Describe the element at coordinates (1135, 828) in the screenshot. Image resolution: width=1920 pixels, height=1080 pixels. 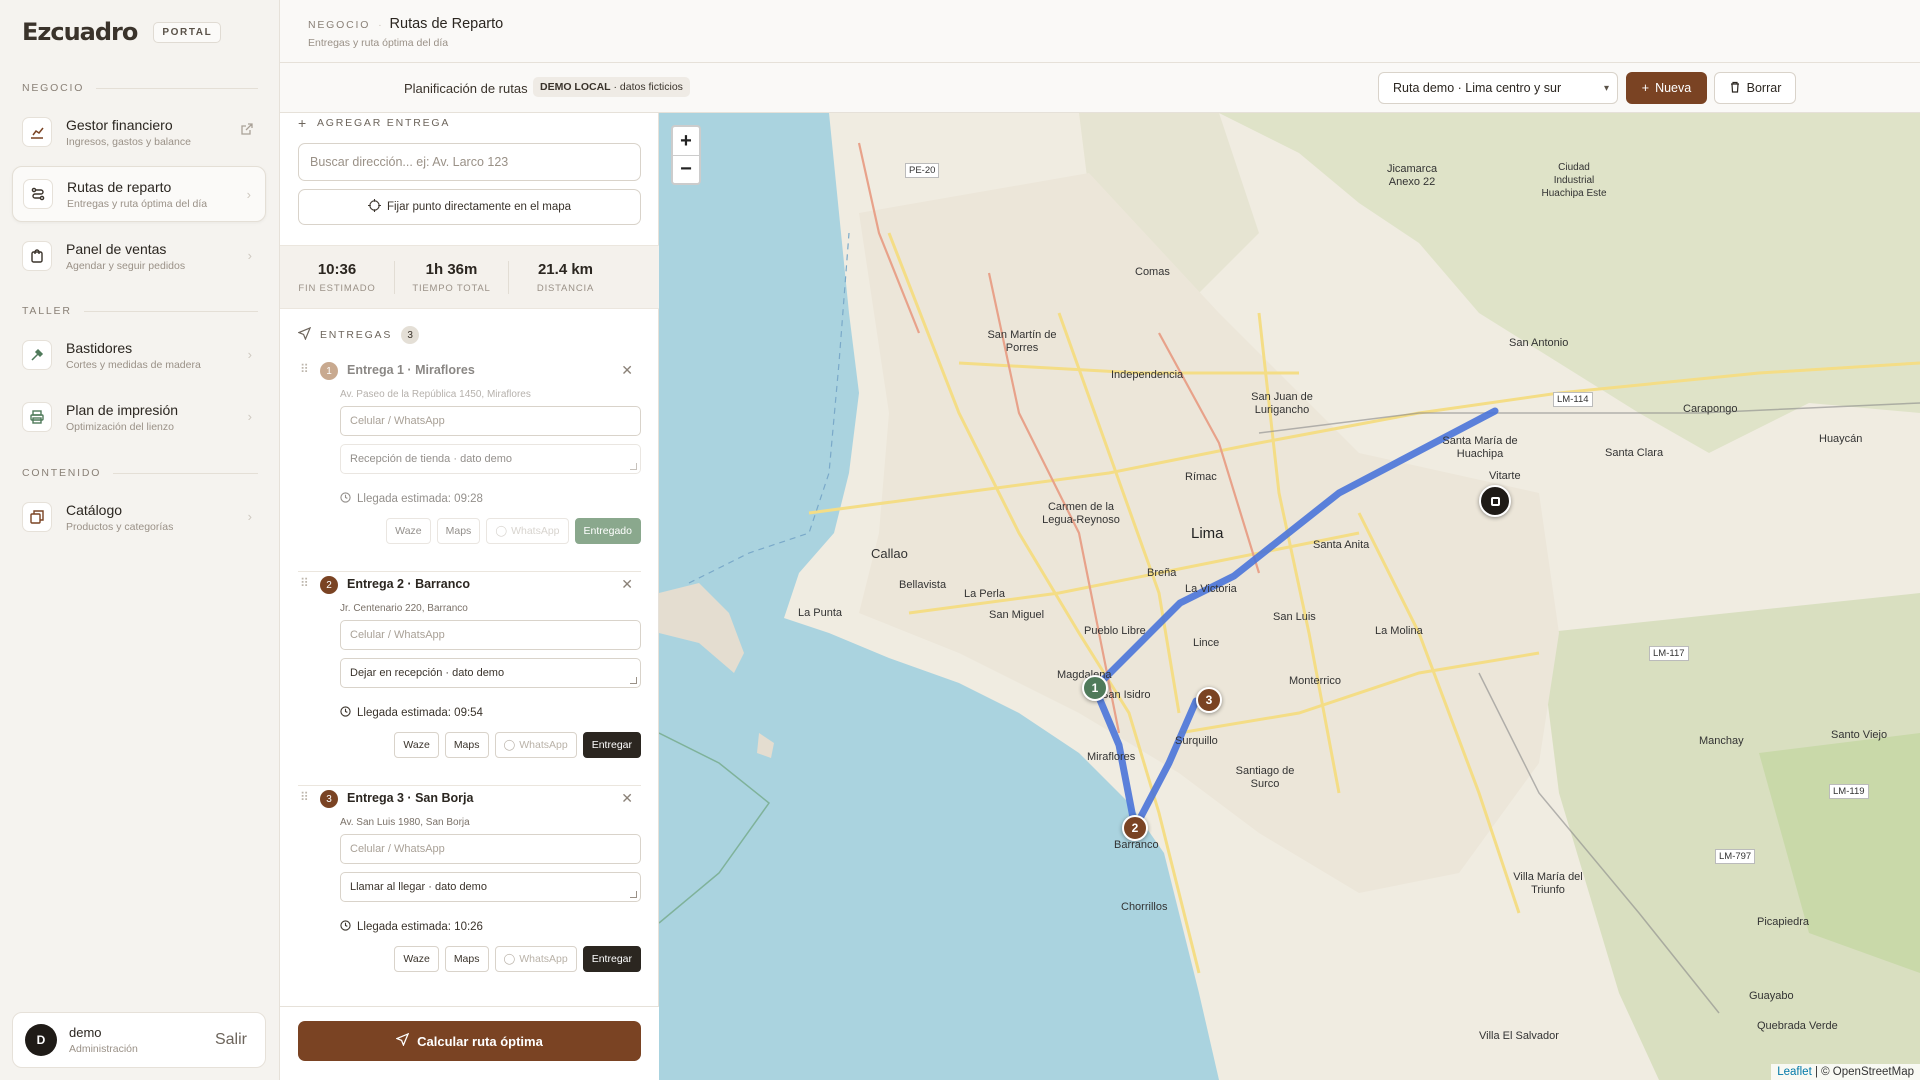
I see `delivery-marker-2: 2` at that location.